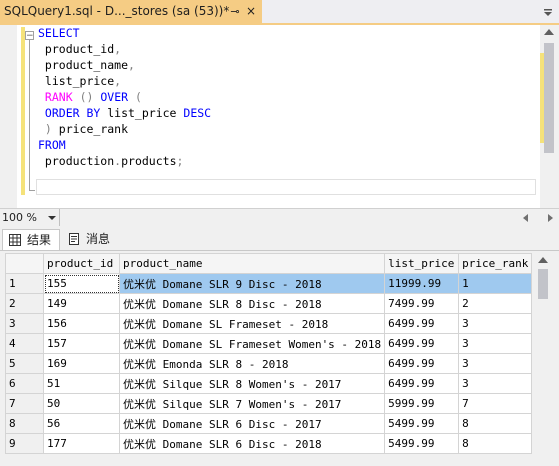  Describe the element at coordinates (124, 81) in the screenshot. I see `code-line: list_price,` at that location.